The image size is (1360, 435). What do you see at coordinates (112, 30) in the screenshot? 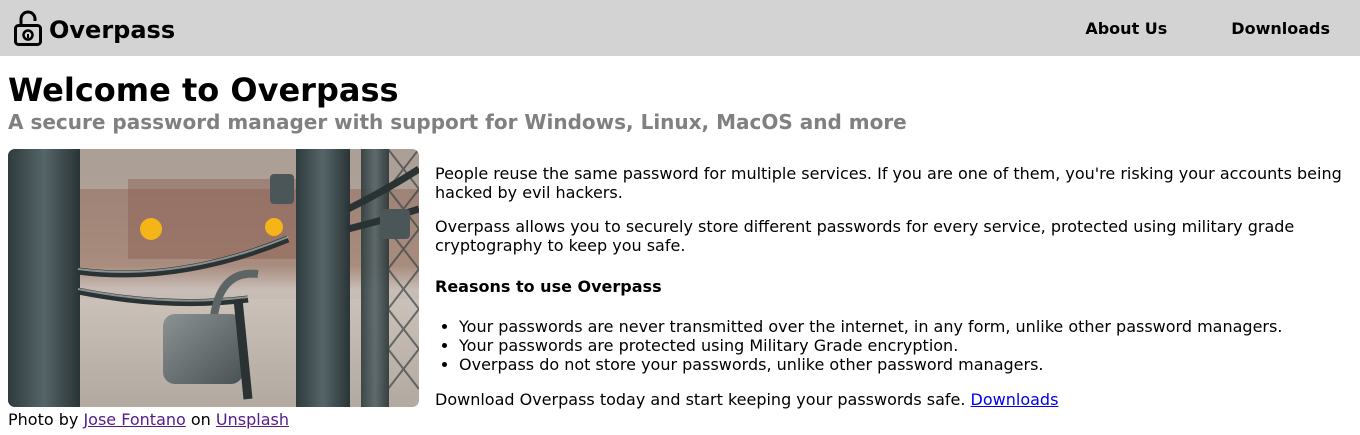
I see `brand-name: Overpass` at bounding box center [112, 30].